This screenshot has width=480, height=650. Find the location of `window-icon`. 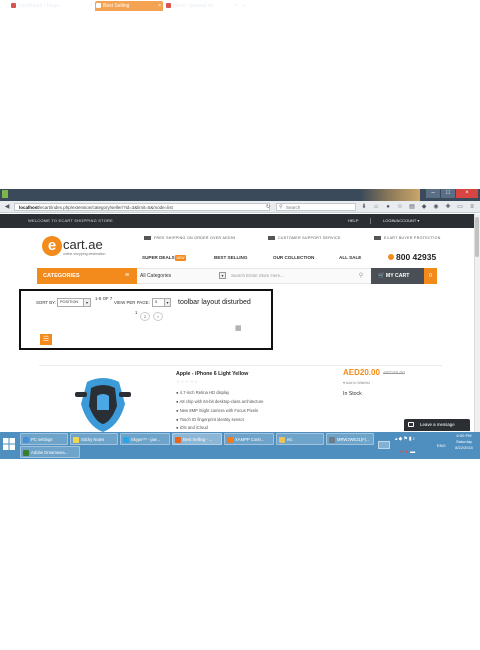

window-icon is located at coordinates (332, 440).